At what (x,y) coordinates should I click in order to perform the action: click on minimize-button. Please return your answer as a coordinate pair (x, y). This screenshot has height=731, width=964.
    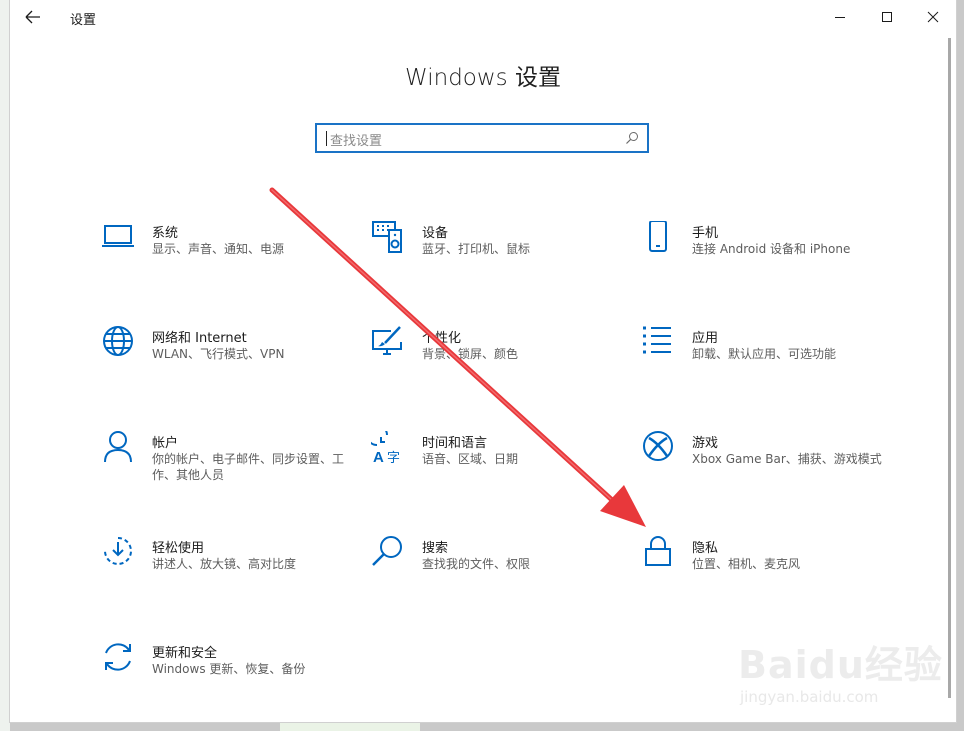
    Looking at the image, I should click on (840, 17).